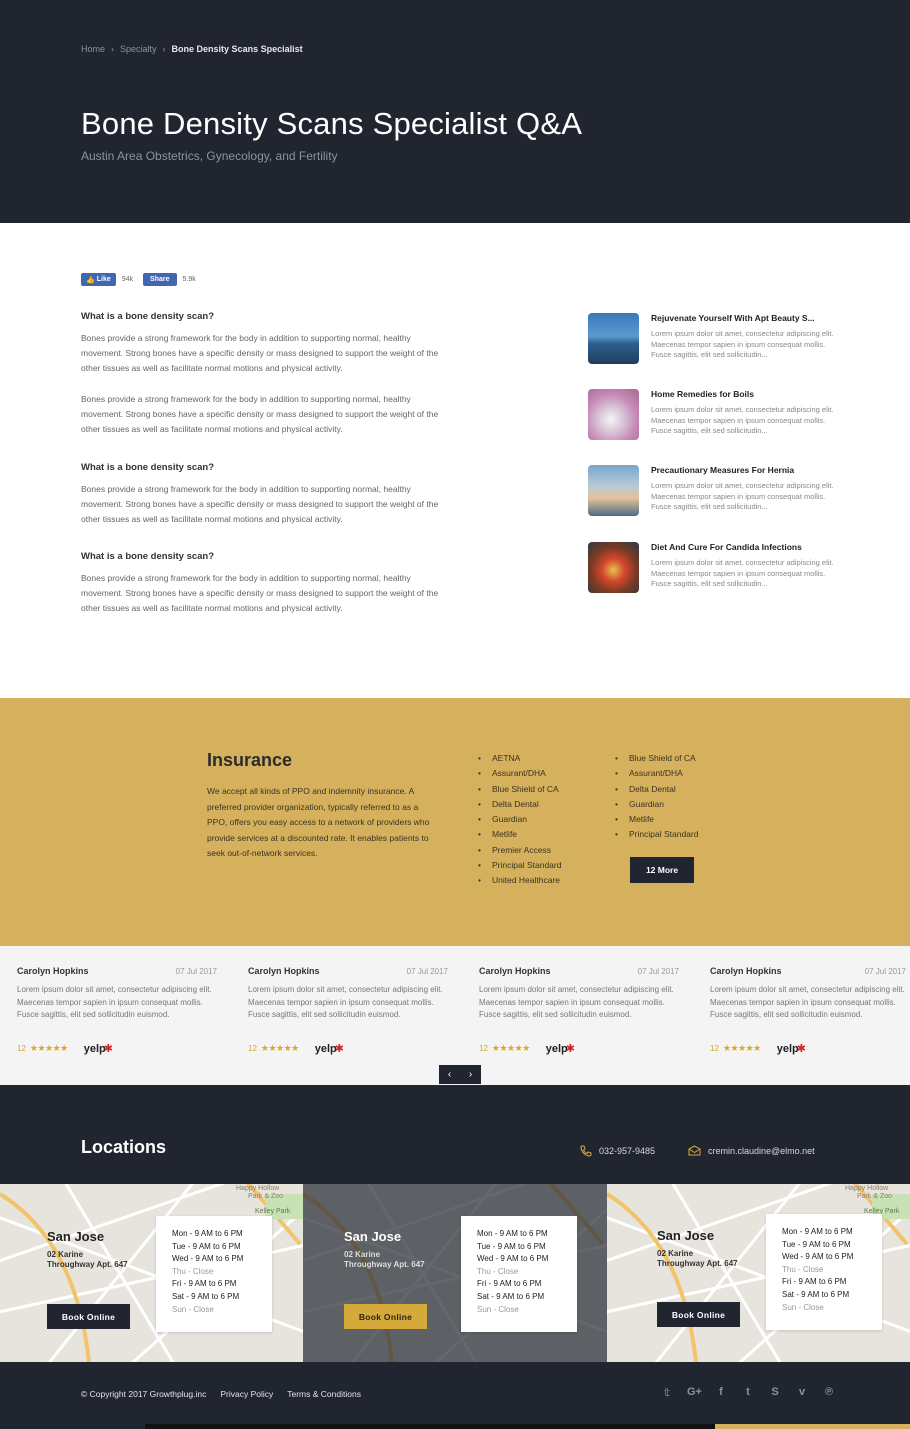  I want to click on facebook-share-button: Share, so click(160, 279).